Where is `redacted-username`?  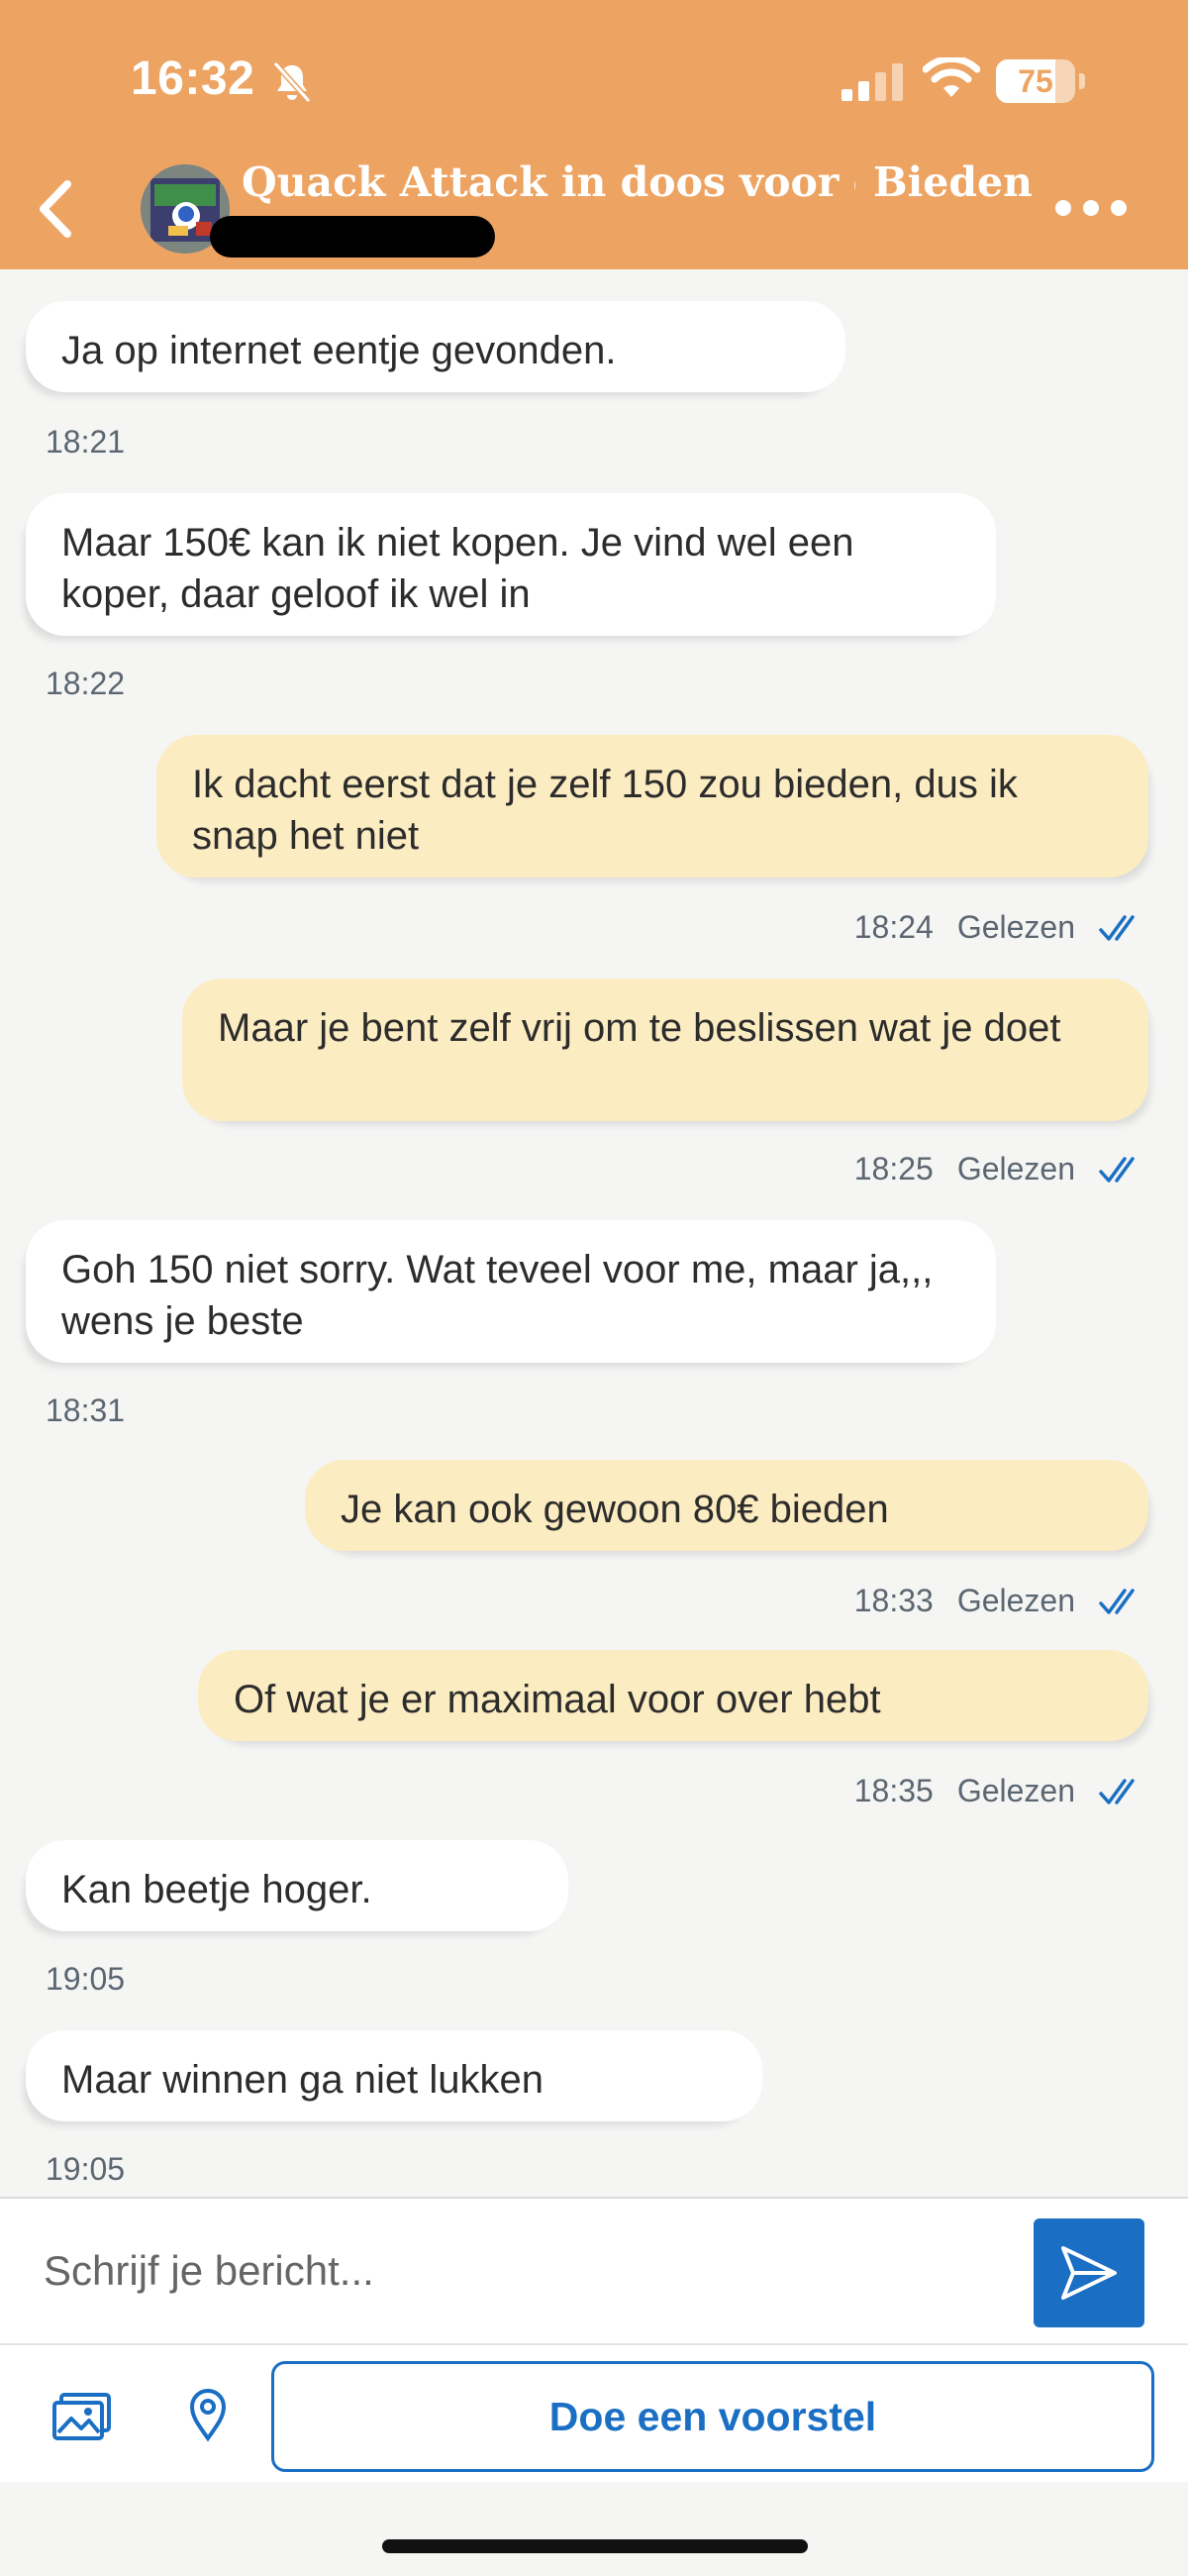 redacted-username is located at coordinates (352, 237).